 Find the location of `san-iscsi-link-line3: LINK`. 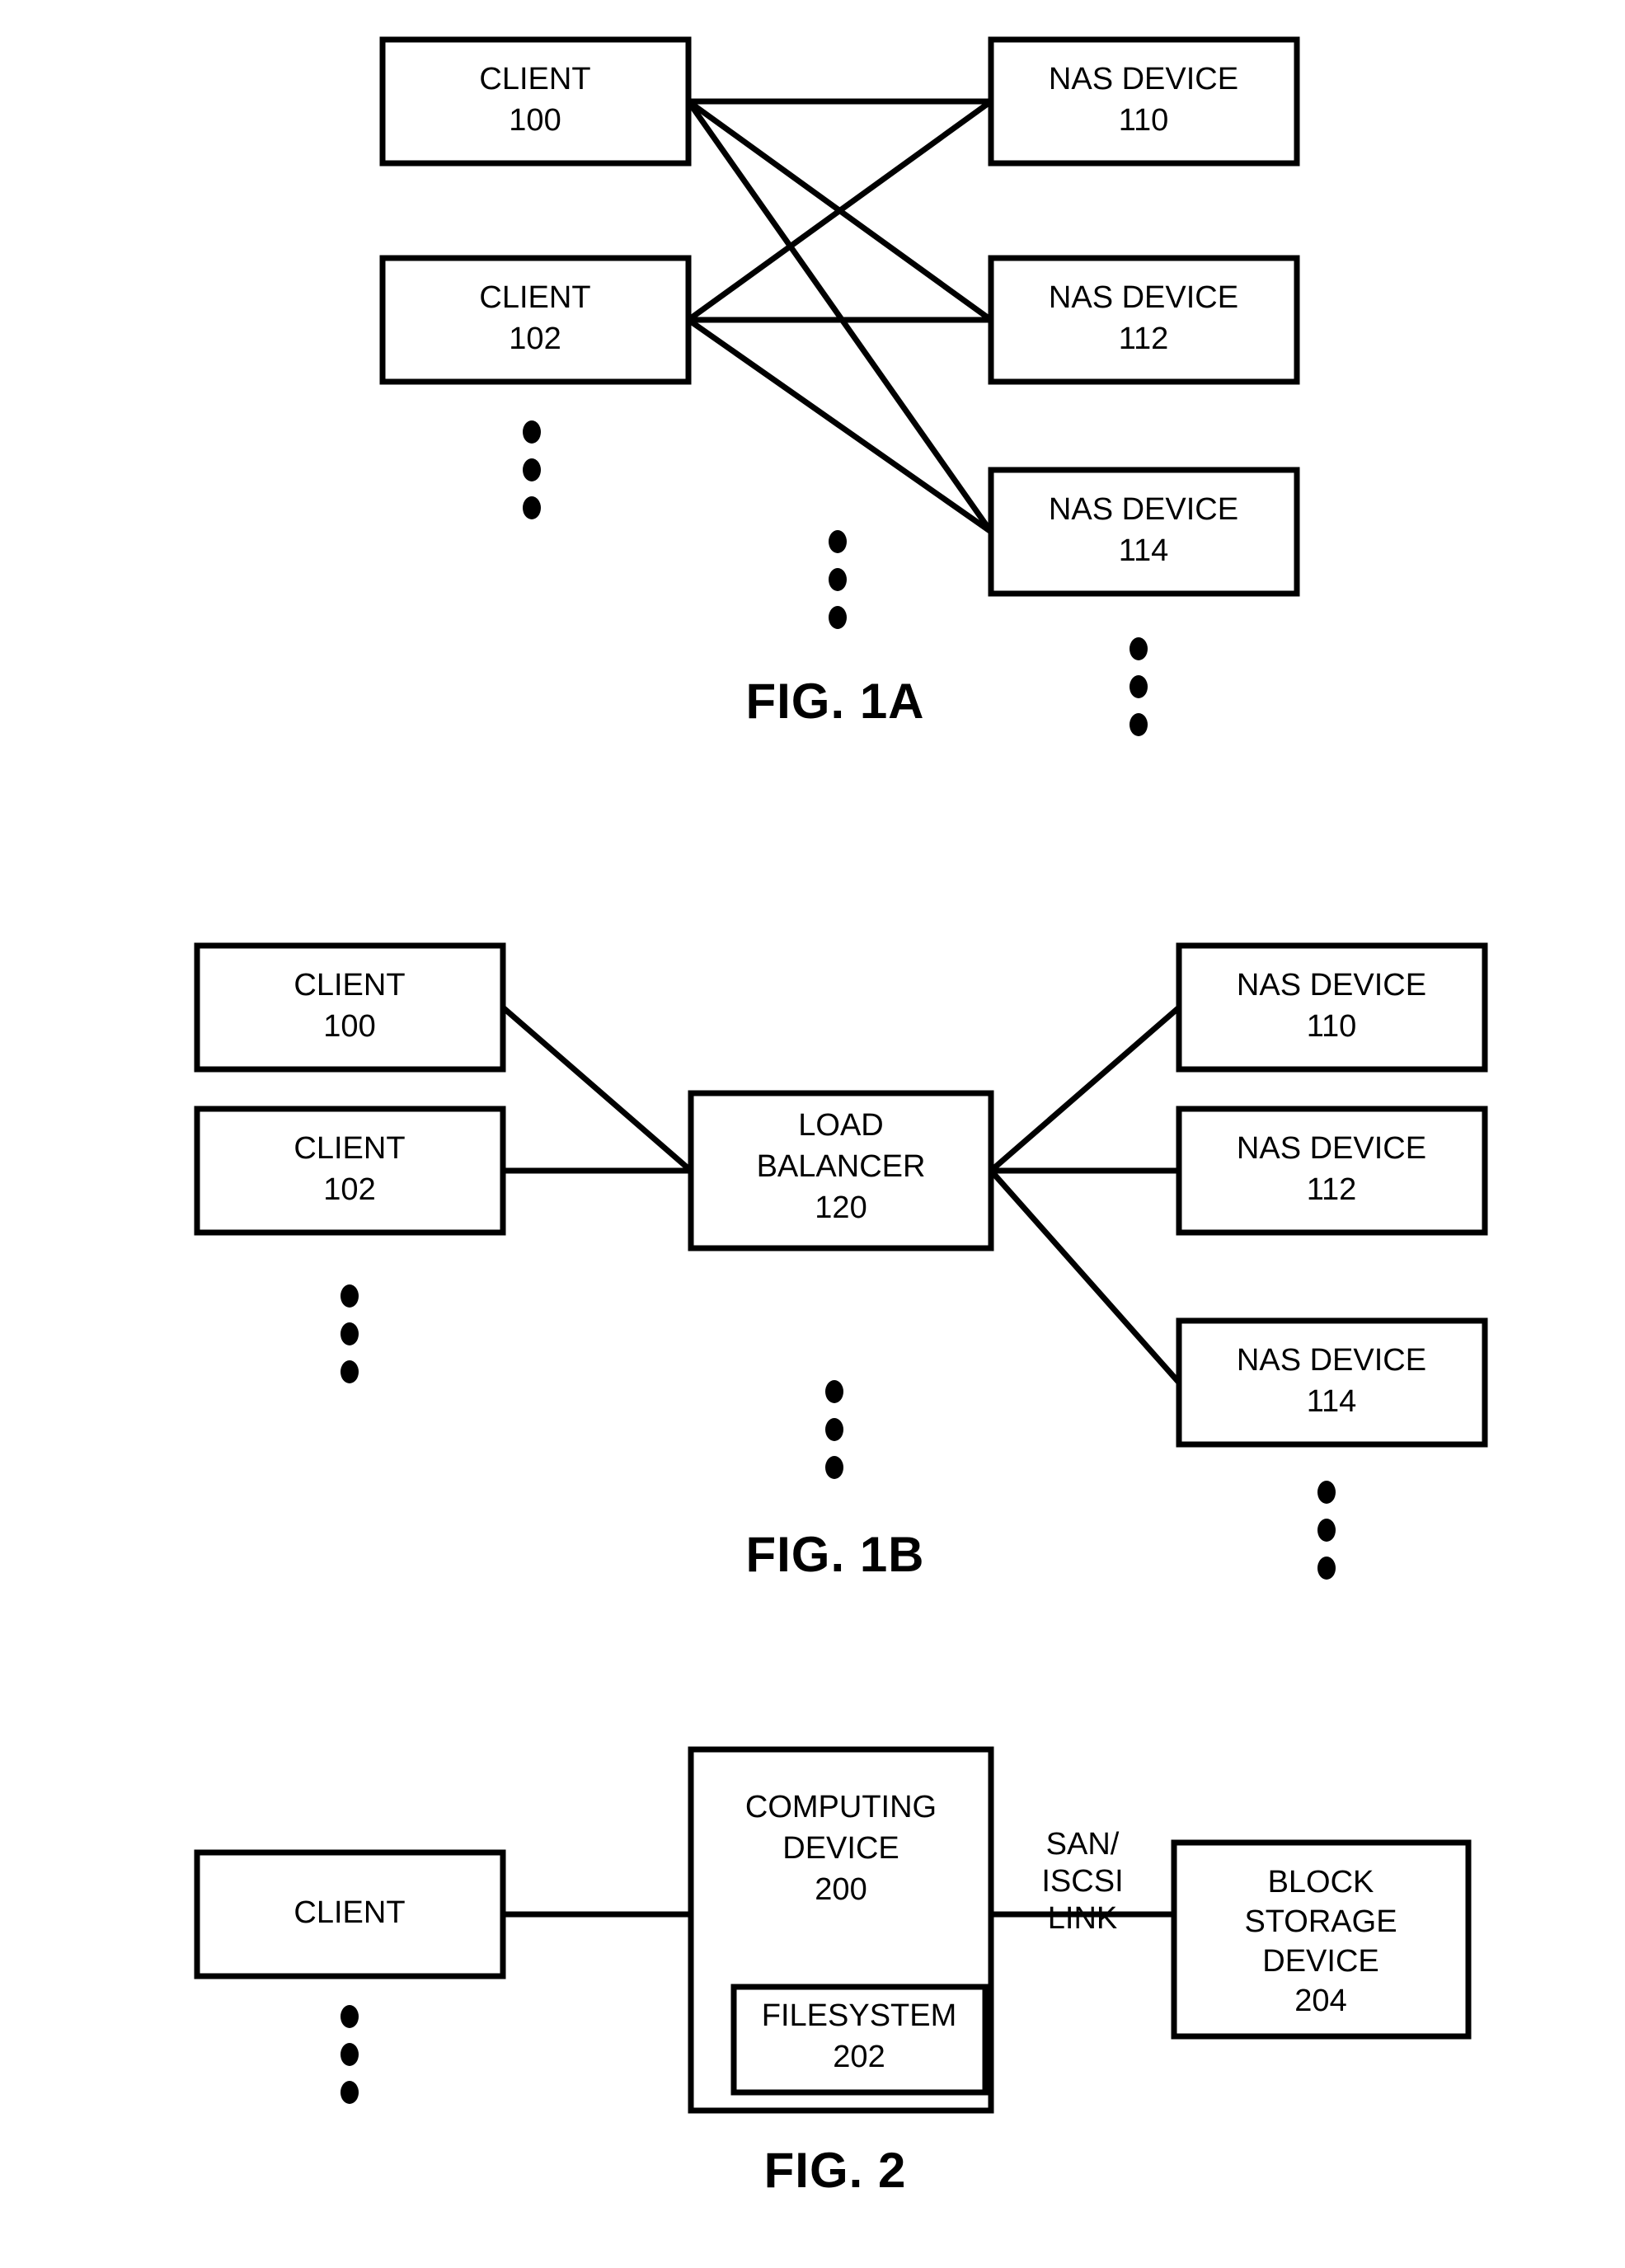

san-iscsi-link-line3: LINK is located at coordinates (1082, 1918).